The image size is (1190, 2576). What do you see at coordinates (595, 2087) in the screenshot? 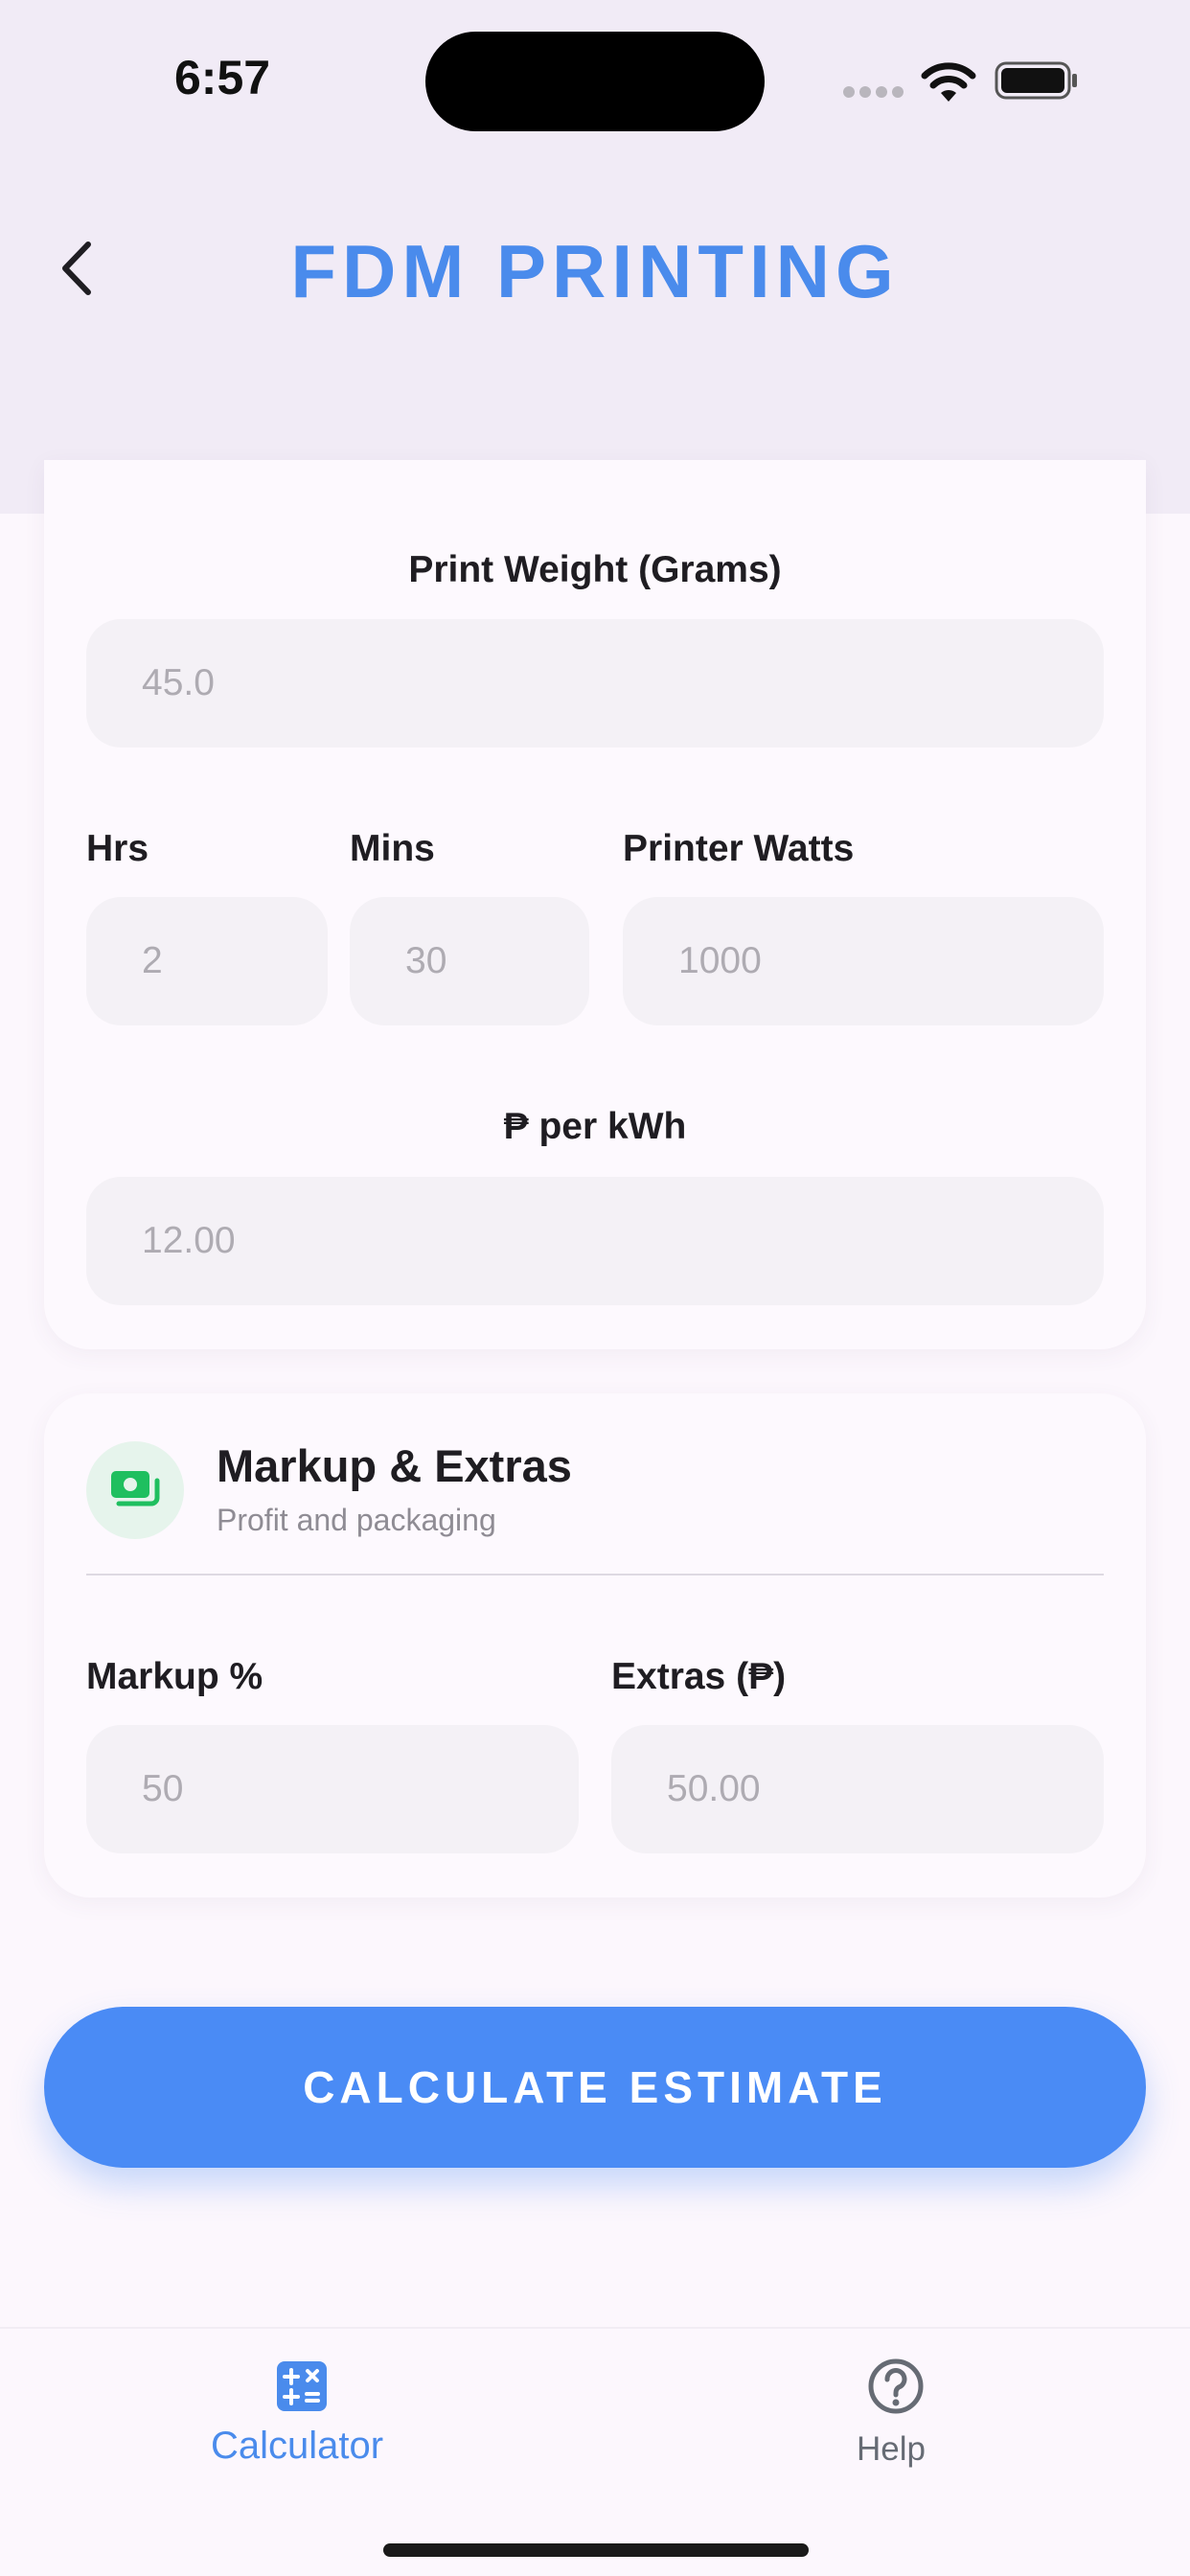
I see `calculate-estimate-button: CALCULATE ESTIMATE` at bounding box center [595, 2087].